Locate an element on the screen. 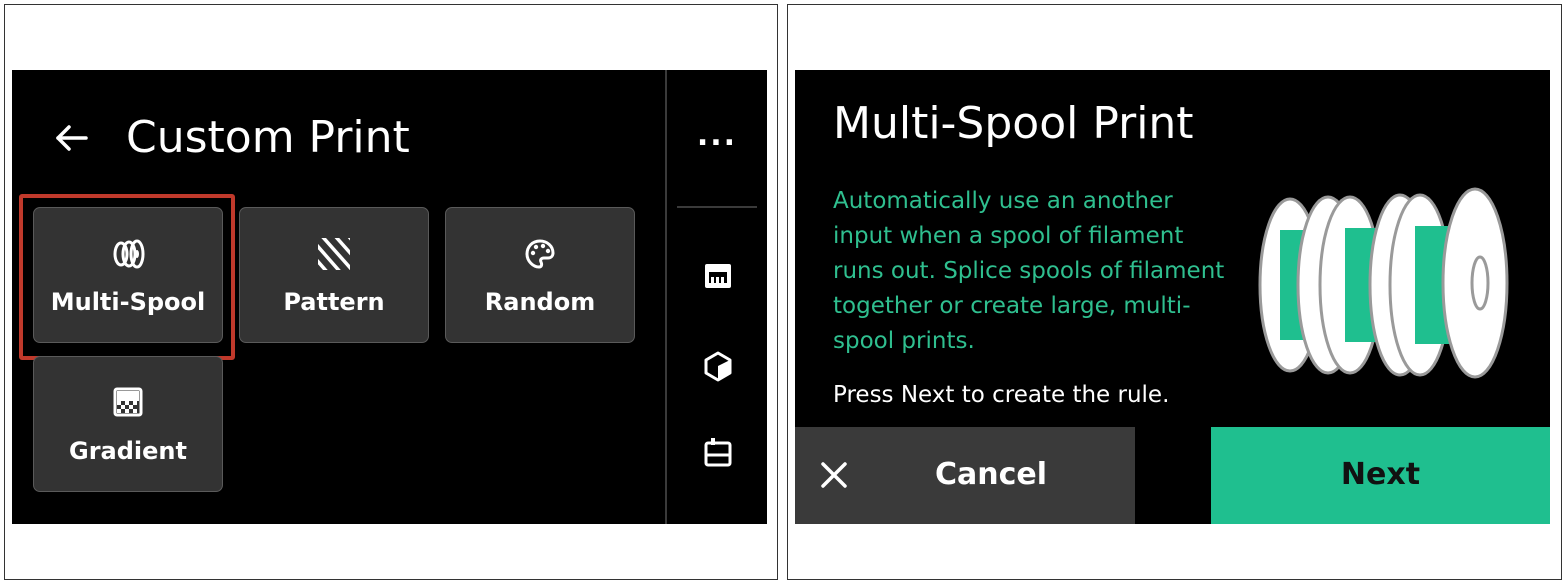  cancel-label: Cancel is located at coordinates (991, 474).